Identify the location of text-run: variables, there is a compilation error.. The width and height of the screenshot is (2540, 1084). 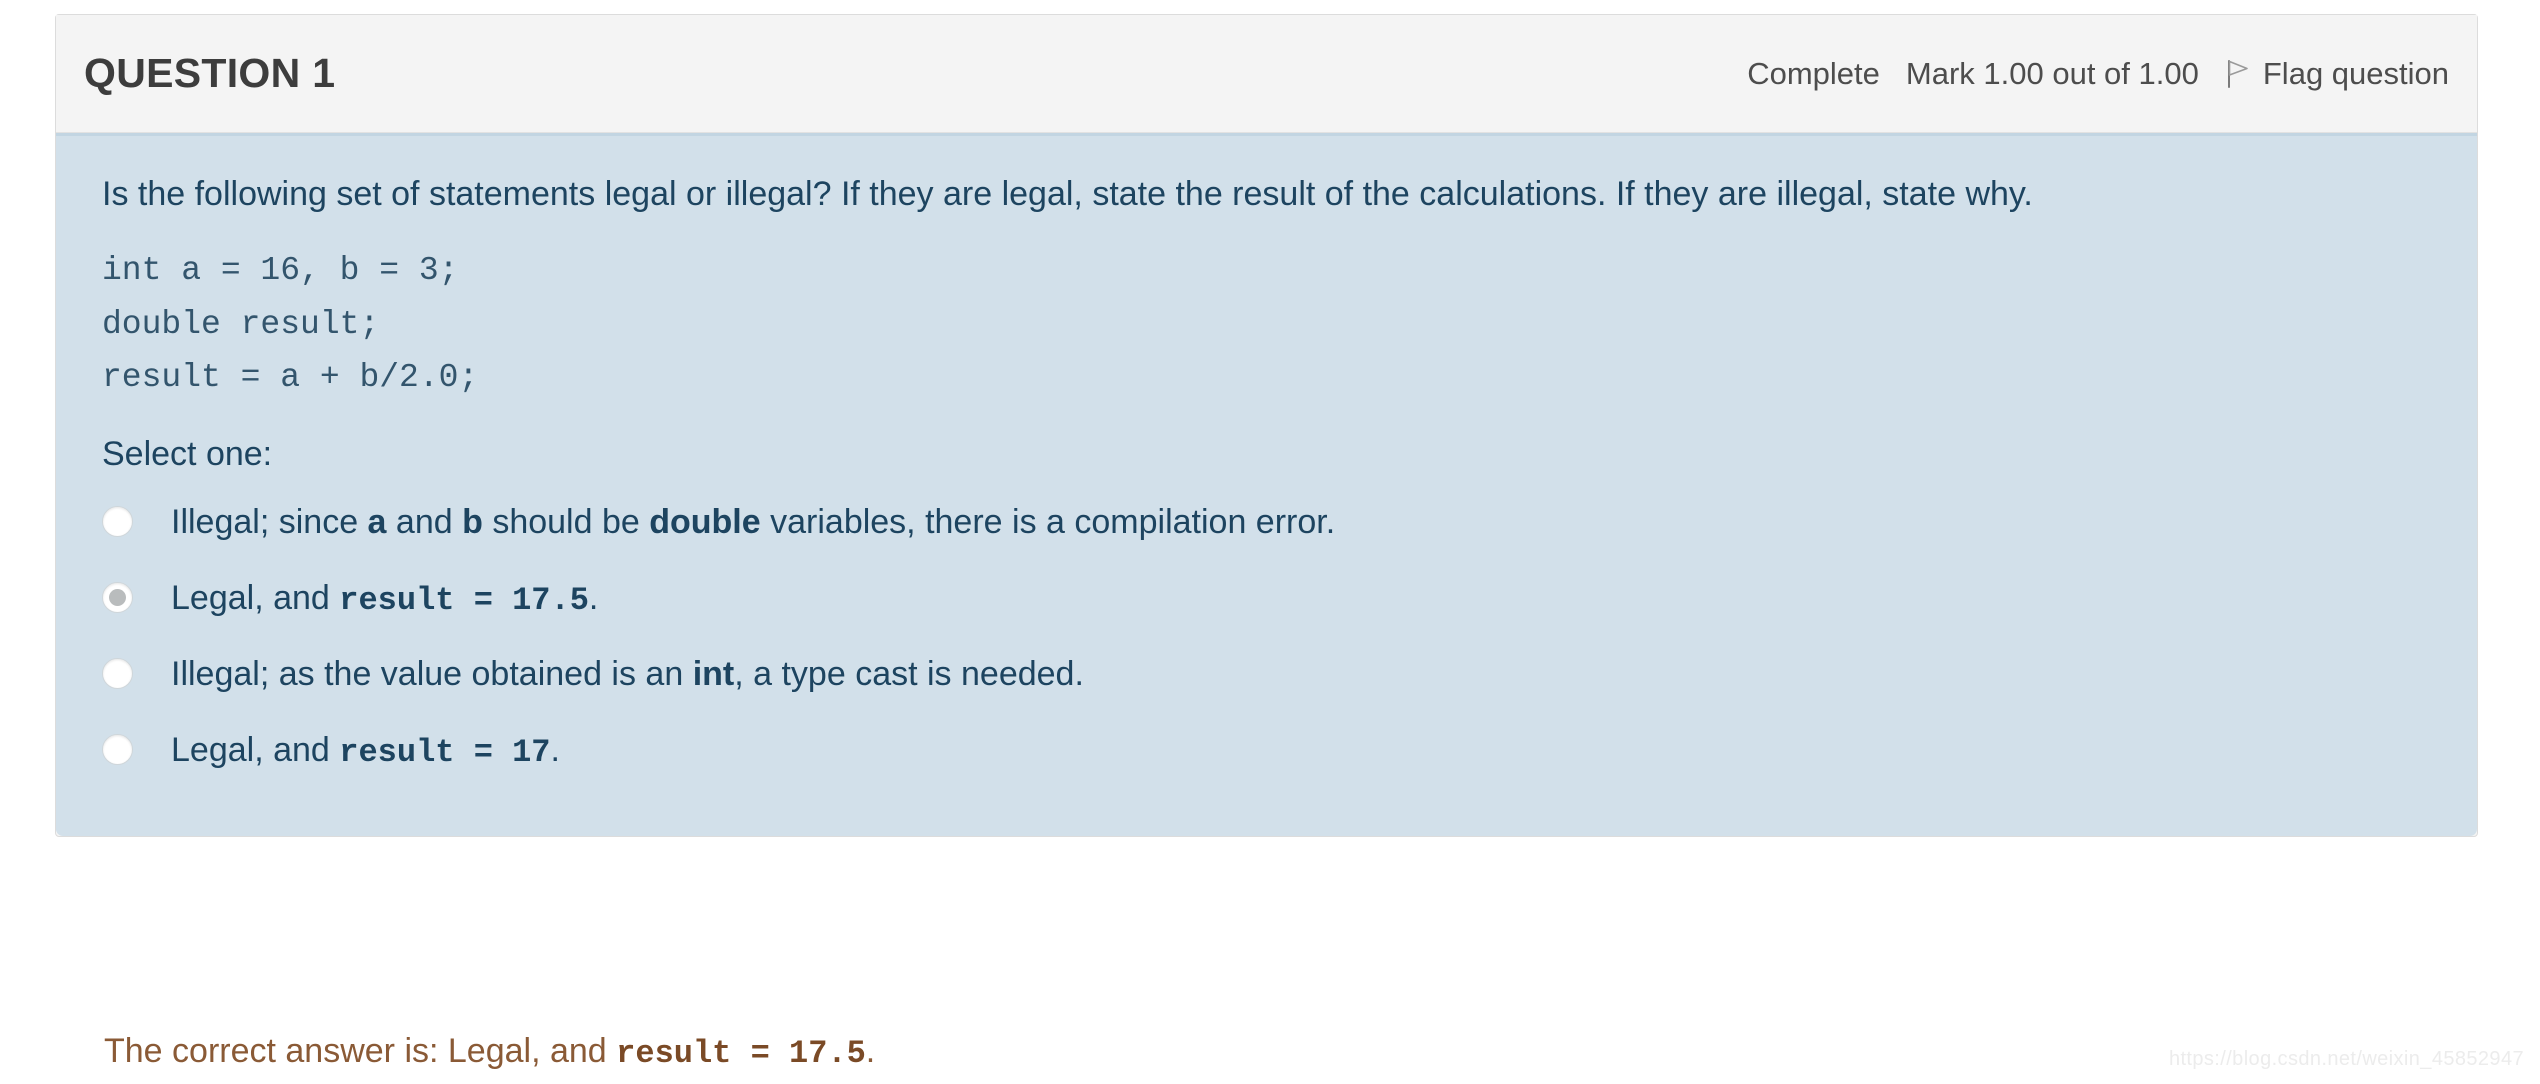
(1048, 521).